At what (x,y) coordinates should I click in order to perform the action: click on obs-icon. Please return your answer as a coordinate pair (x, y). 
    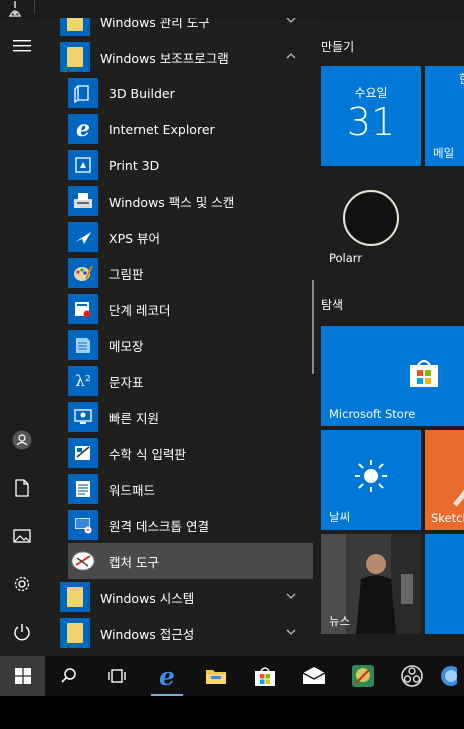
    Looking at the image, I should click on (412, 676).